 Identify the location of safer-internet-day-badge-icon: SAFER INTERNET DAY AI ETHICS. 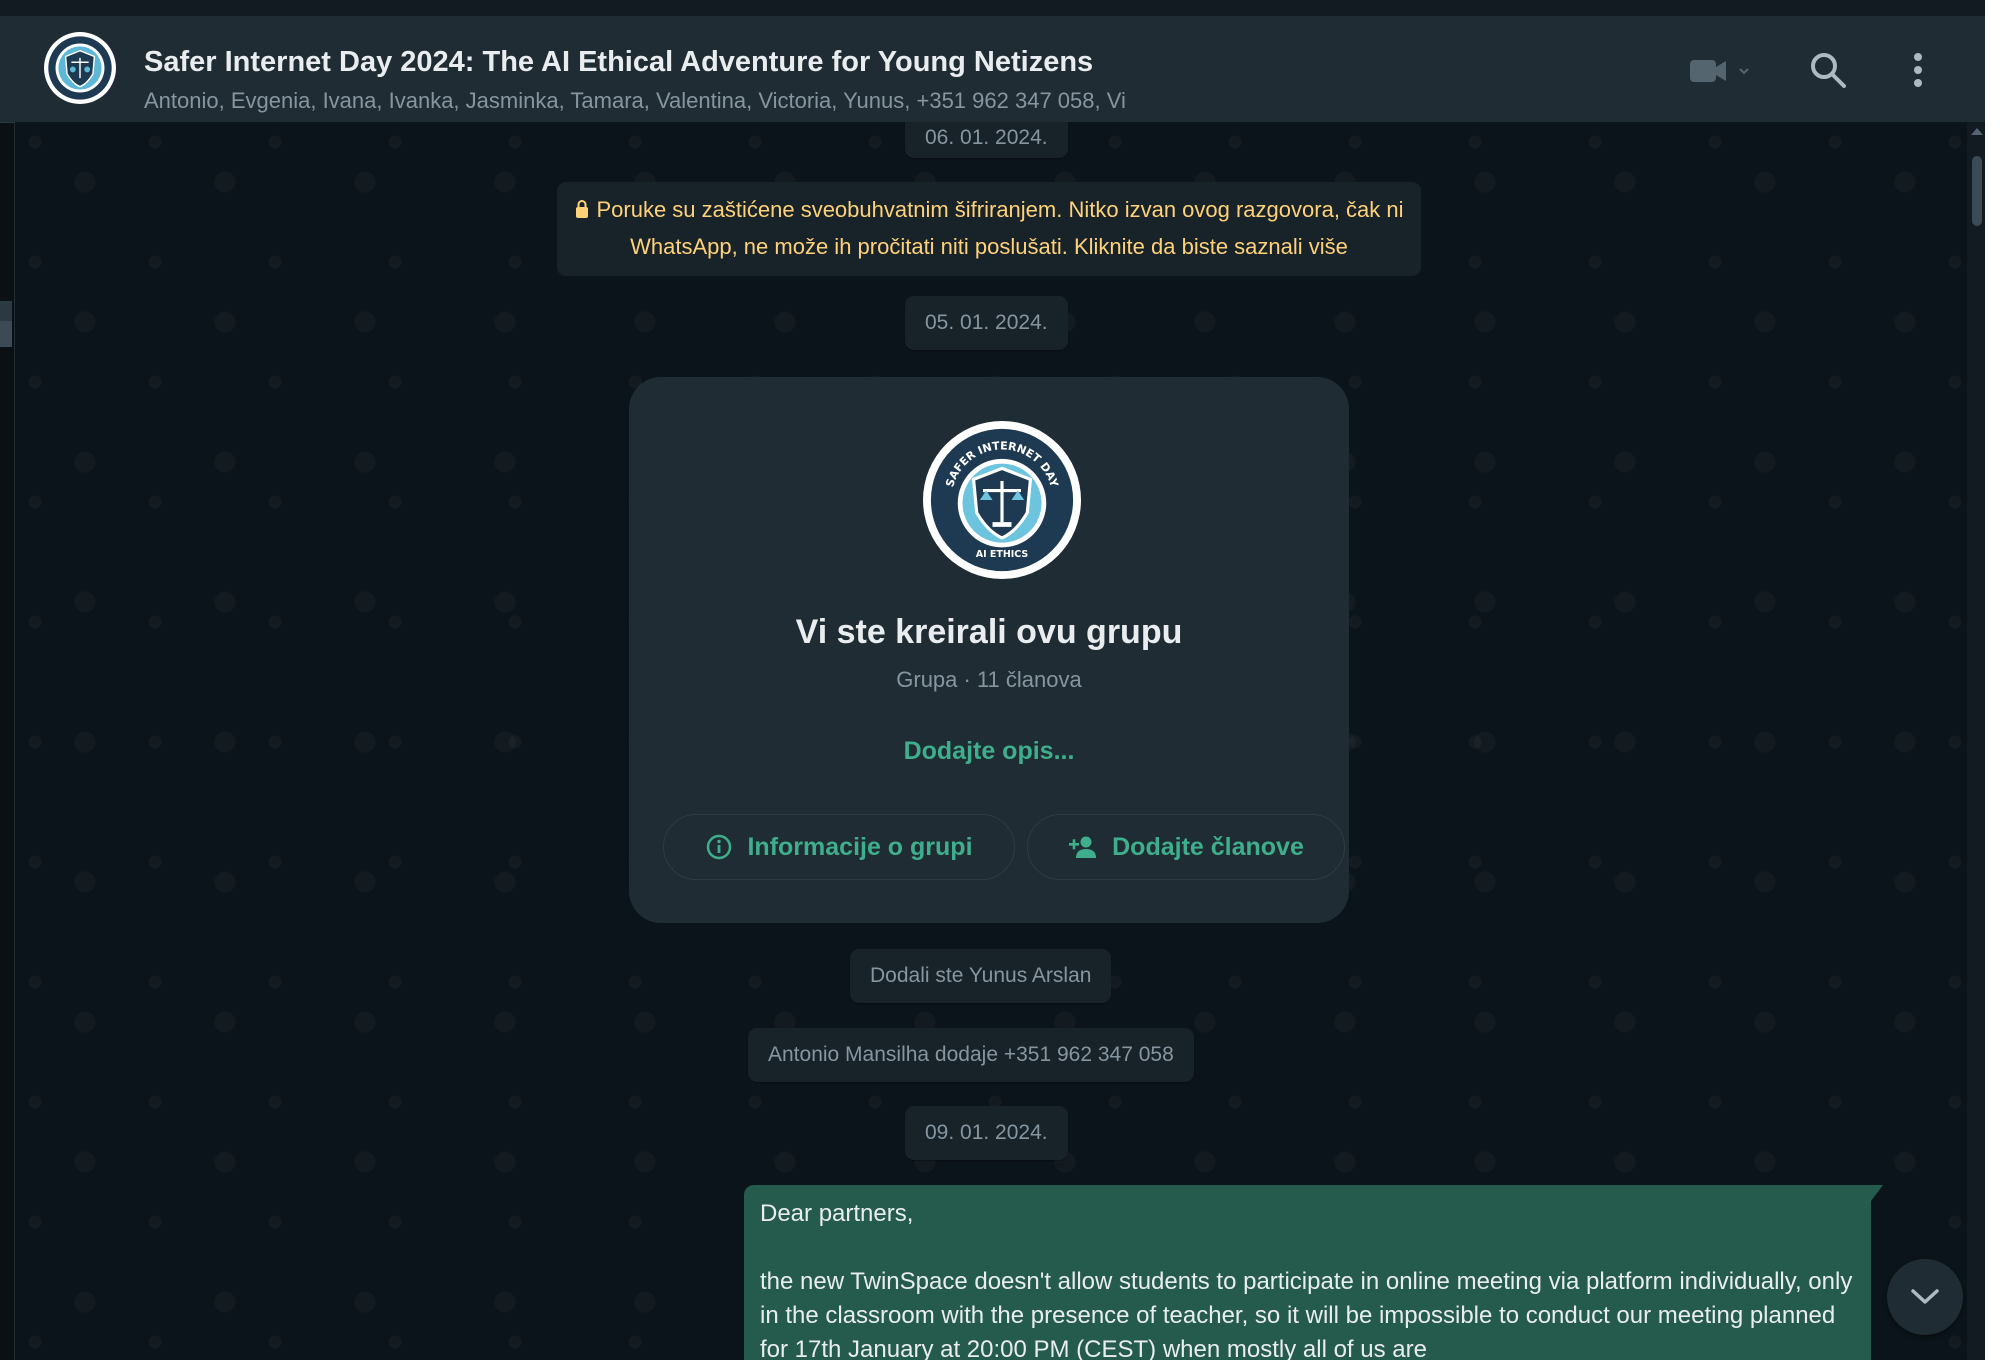
(1002, 500).